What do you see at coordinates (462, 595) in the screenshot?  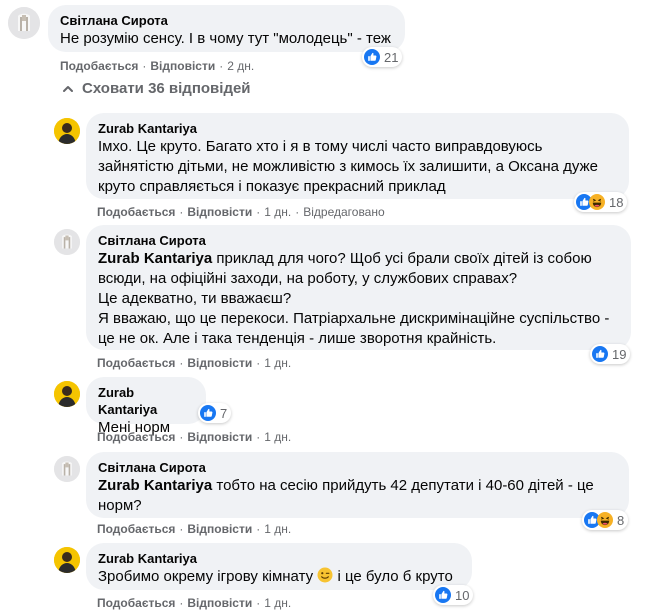 I see `reaction-count: 10` at bounding box center [462, 595].